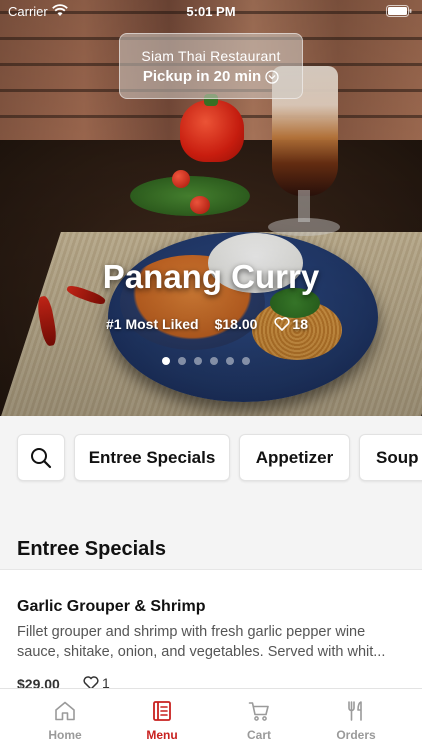  I want to click on menu-icon, so click(162, 711).